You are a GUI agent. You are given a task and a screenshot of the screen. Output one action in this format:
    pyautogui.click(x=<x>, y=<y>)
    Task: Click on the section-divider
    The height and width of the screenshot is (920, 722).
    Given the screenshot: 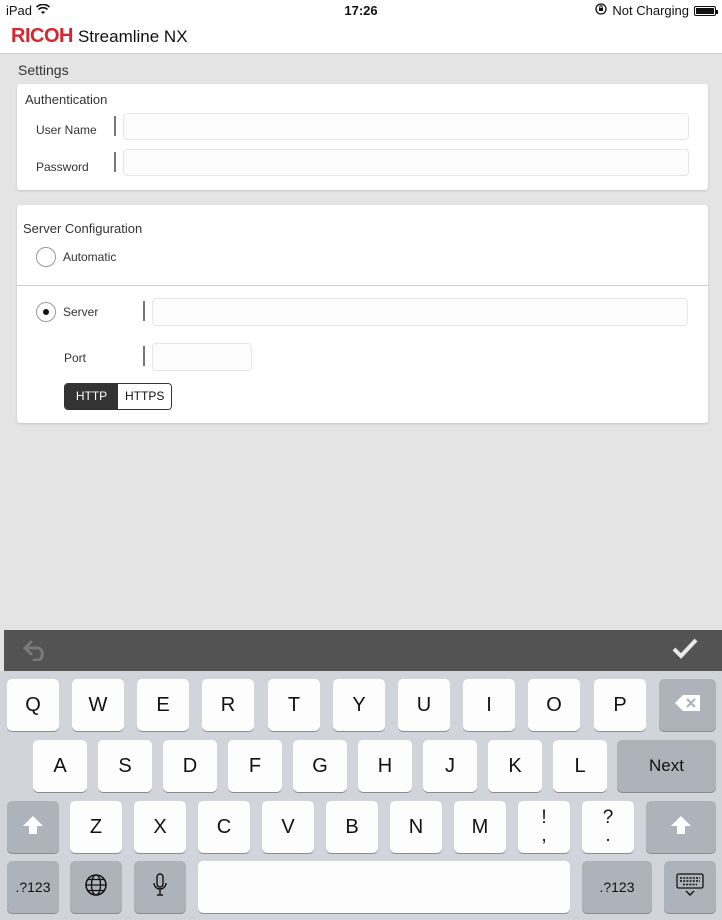 What is the action you would take?
    pyautogui.click(x=362, y=285)
    